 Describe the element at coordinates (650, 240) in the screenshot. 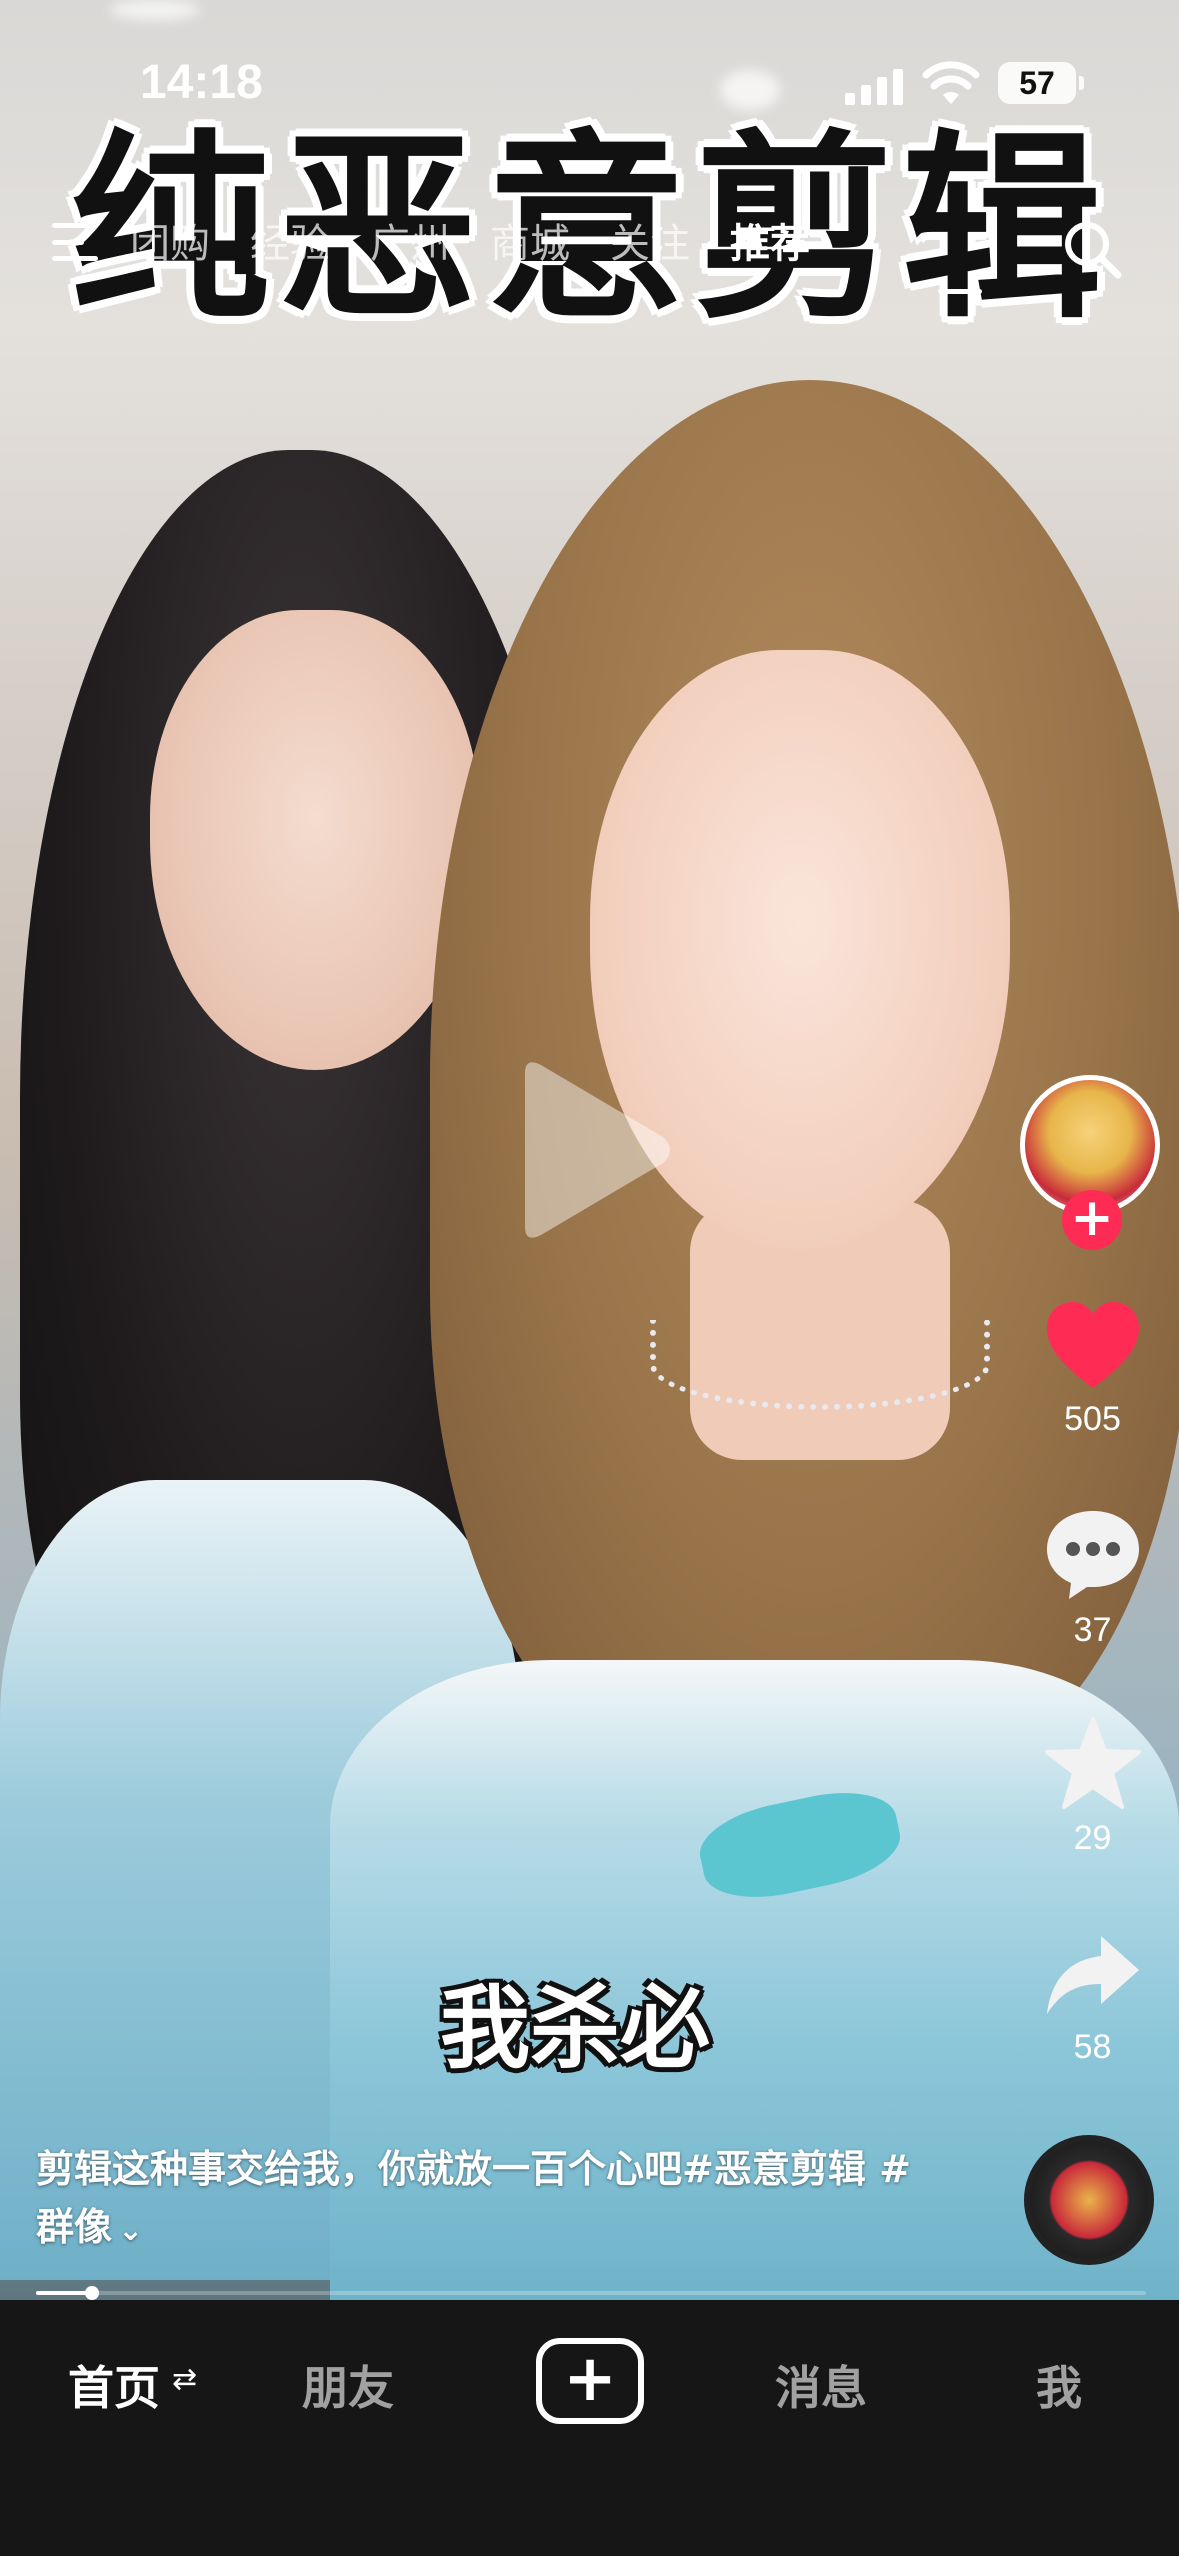

I see `tab-following: 关注` at that location.